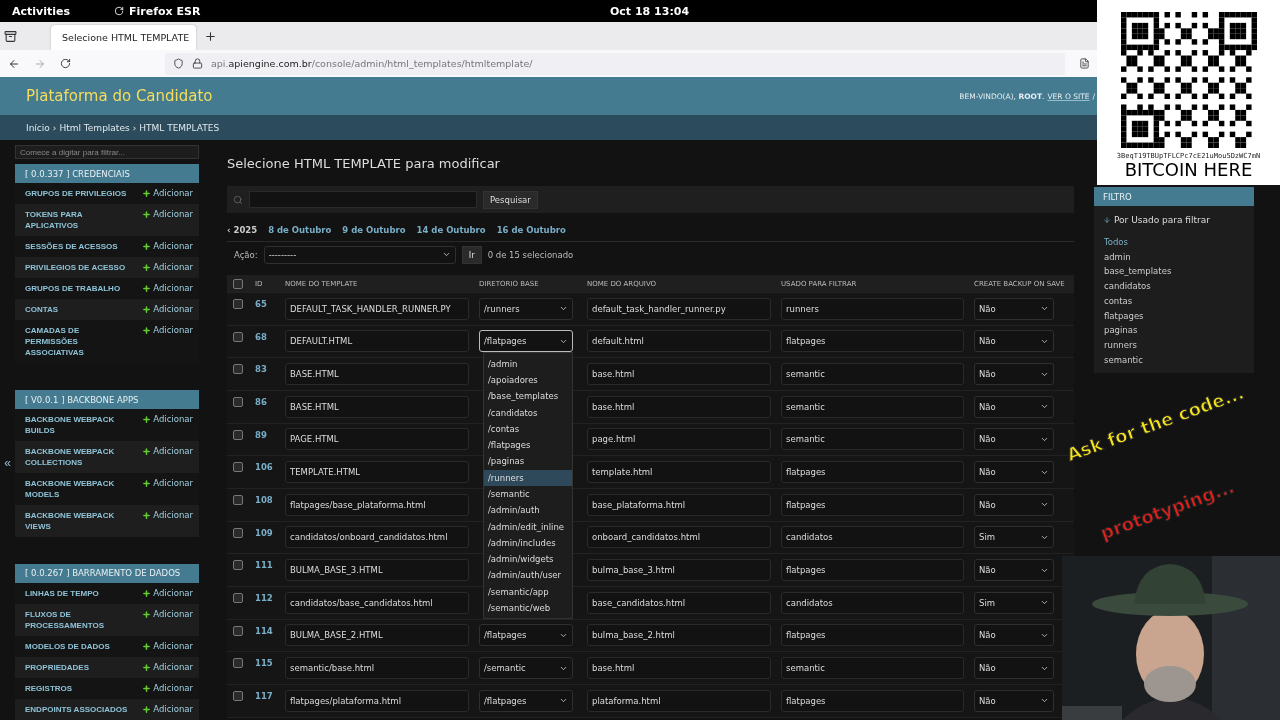  Describe the element at coordinates (374, 230) in the screenshot. I see `date-link: 9 de Outubro` at that location.